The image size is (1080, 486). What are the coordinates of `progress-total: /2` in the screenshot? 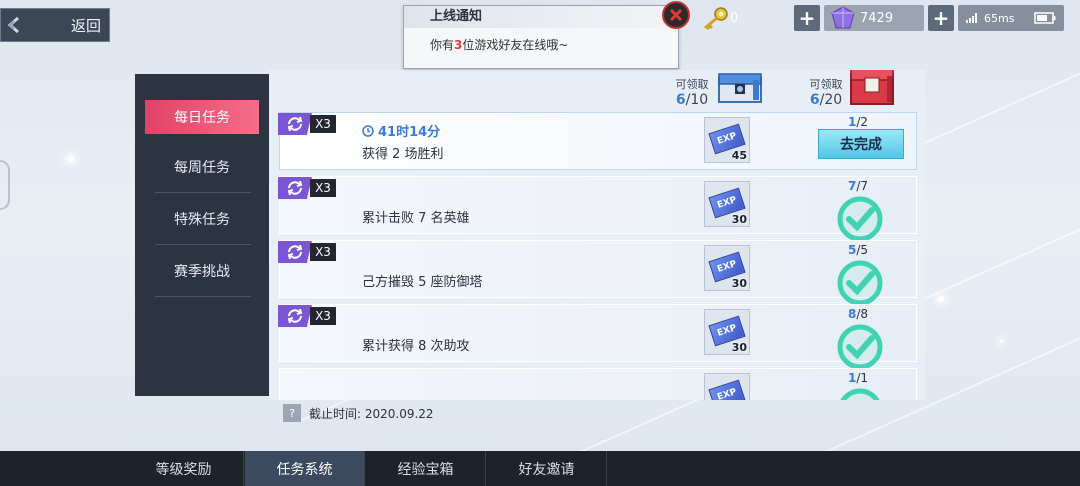 It's located at (862, 122).